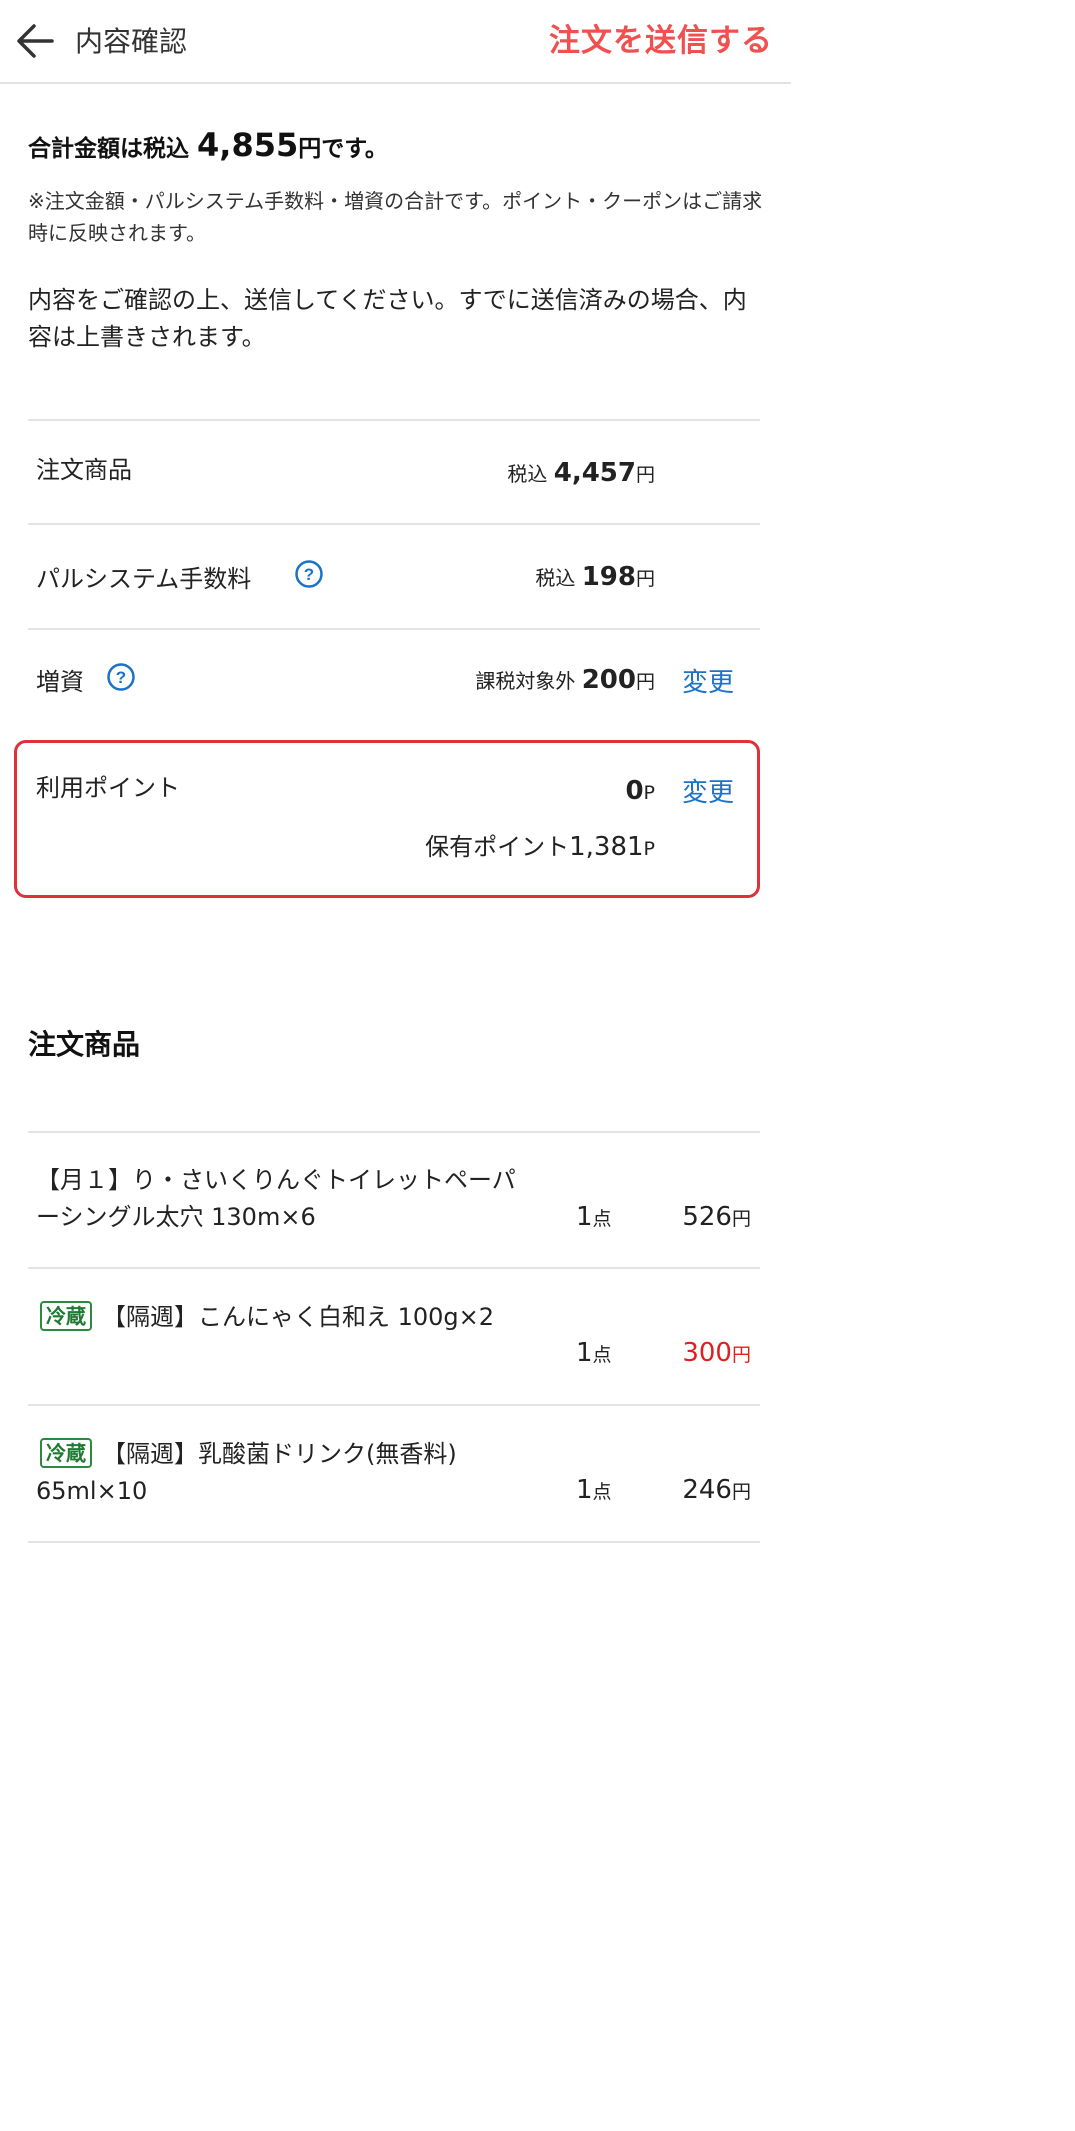  What do you see at coordinates (707, 1217) in the screenshot?
I see `price-value: 526` at bounding box center [707, 1217].